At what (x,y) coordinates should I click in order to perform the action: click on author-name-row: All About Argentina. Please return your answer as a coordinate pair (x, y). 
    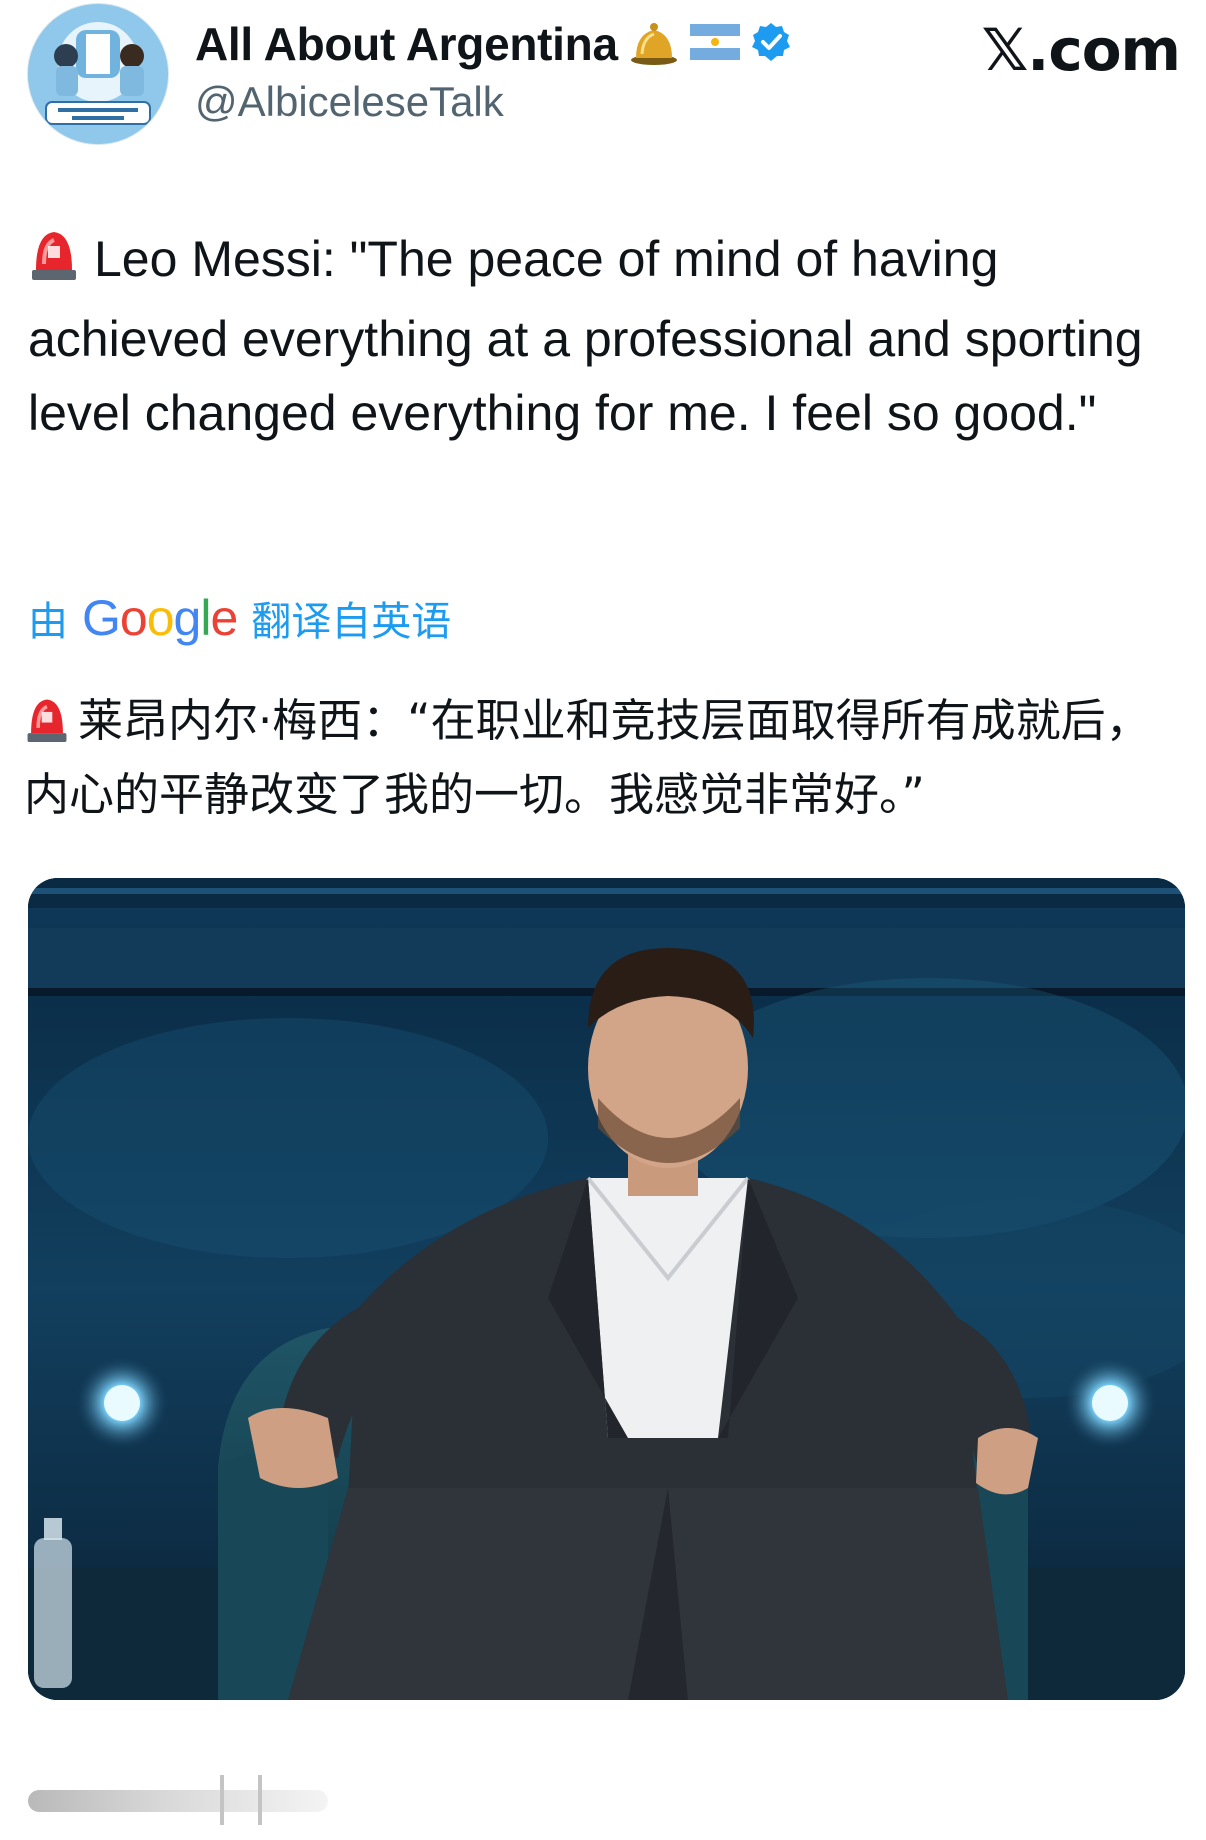
    Looking at the image, I should click on (493, 44).